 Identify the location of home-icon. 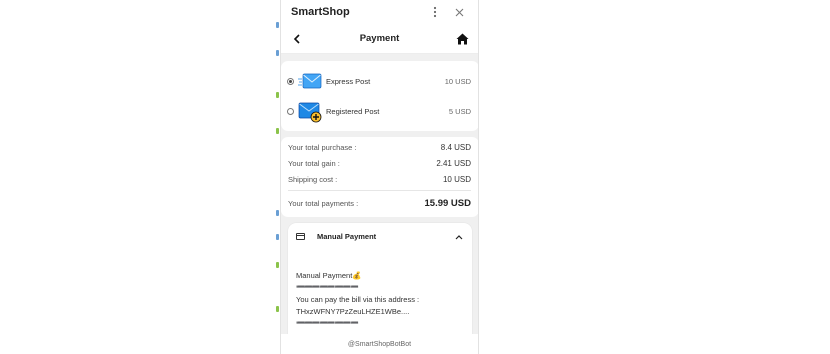
(462, 39).